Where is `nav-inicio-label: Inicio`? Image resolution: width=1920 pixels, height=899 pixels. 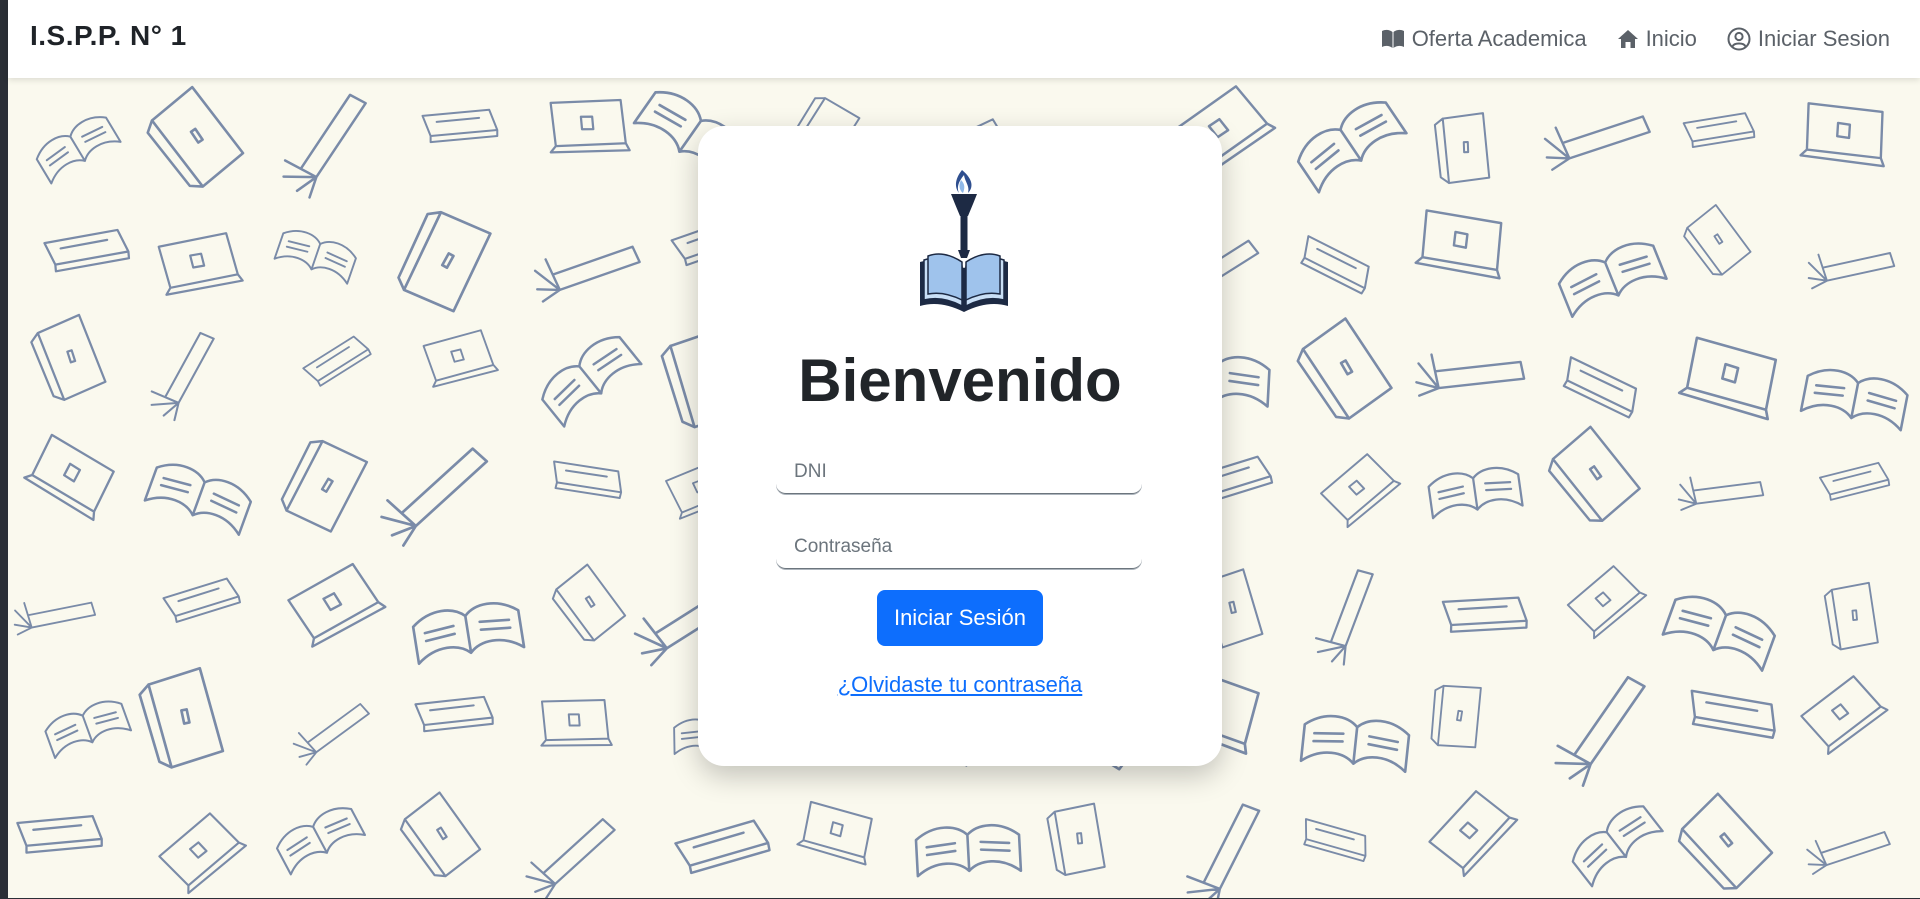
nav-inicio-label: Inicio is located at coordinates (1671, 38).